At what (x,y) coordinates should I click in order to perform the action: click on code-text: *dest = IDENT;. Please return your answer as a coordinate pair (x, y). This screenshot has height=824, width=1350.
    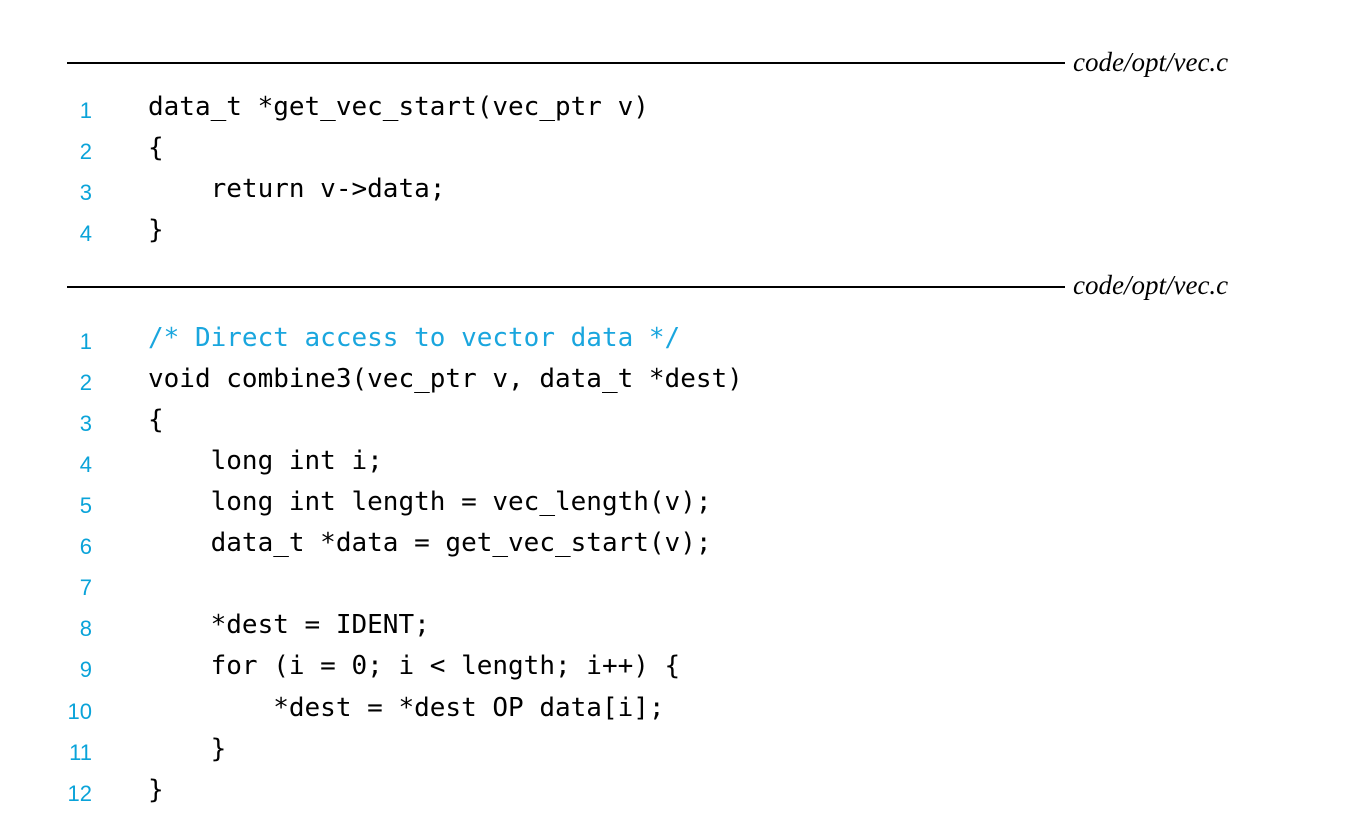
    Looking at the image, I should click on (289, 625).